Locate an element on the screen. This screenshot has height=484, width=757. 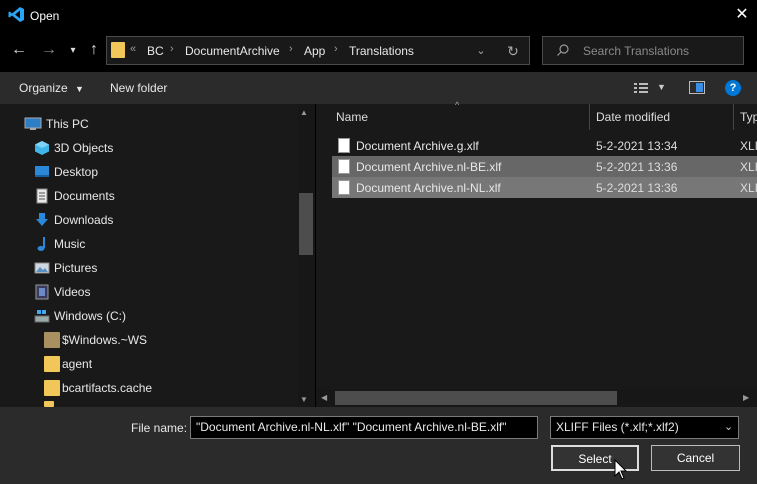
tree-item-label: 3D Objects is located at coordinates (84, 148).